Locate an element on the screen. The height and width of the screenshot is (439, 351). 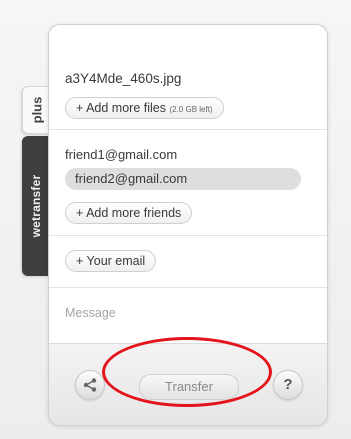
add-more-files-button: + Add more files (2.0 GB left) is located at coordinates (144, 108).